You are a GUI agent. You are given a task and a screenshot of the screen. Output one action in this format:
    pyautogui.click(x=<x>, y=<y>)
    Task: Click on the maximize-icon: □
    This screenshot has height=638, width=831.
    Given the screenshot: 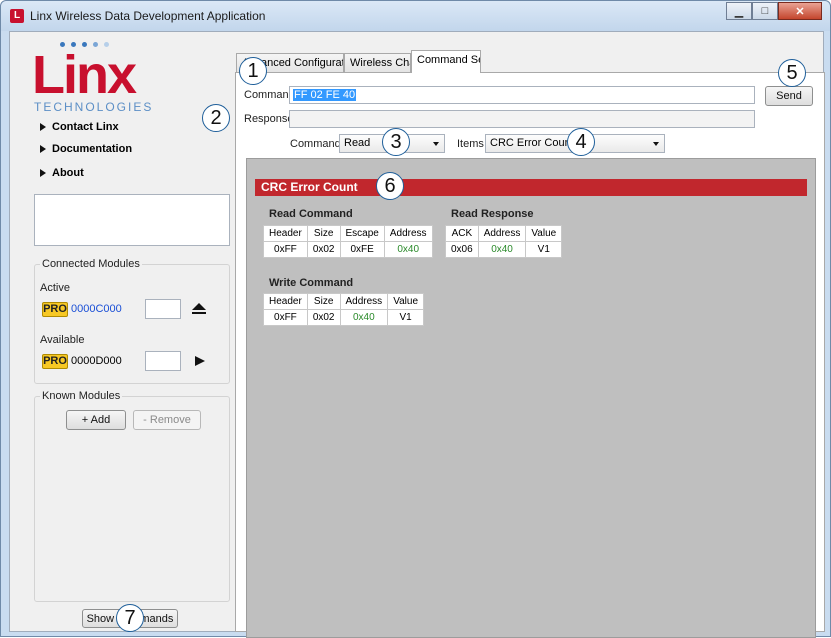 What is the action you would take?
    pyautogui.click(x=765, y=11)
    